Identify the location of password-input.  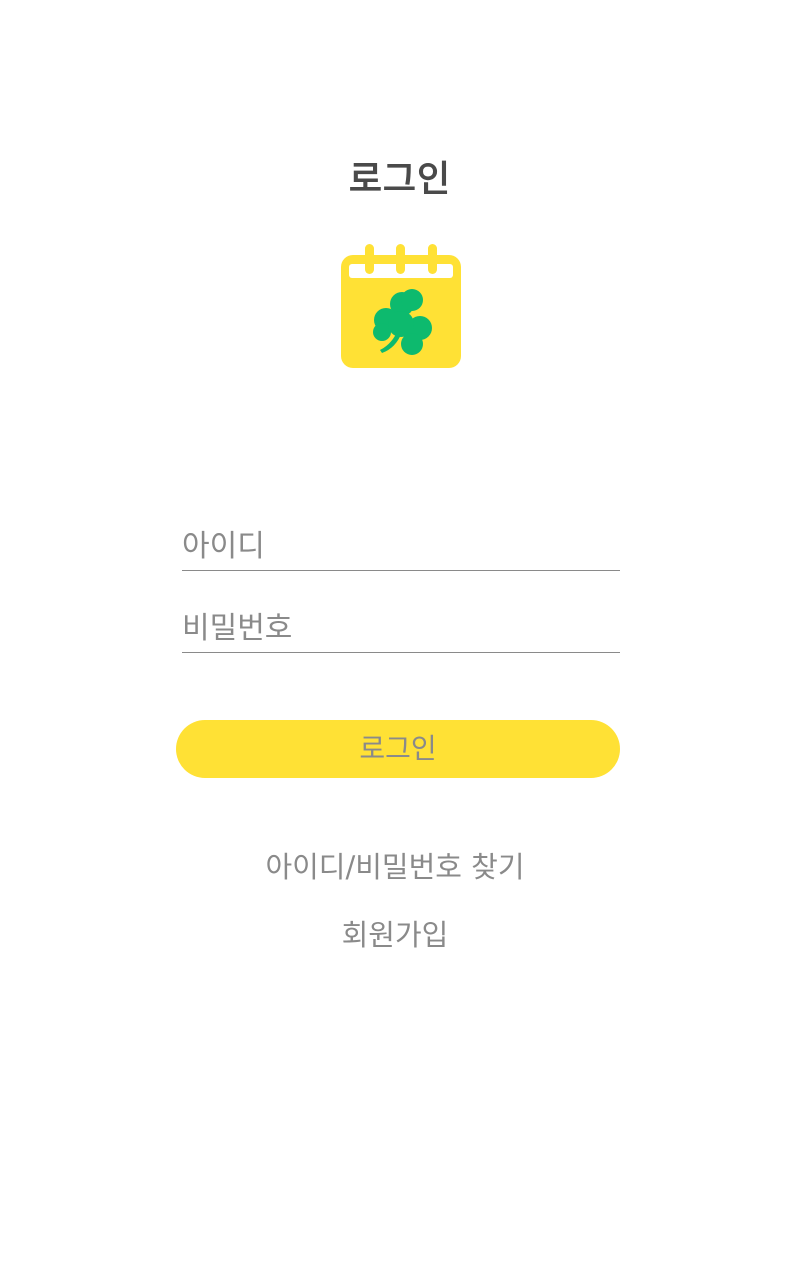
(401, 628).